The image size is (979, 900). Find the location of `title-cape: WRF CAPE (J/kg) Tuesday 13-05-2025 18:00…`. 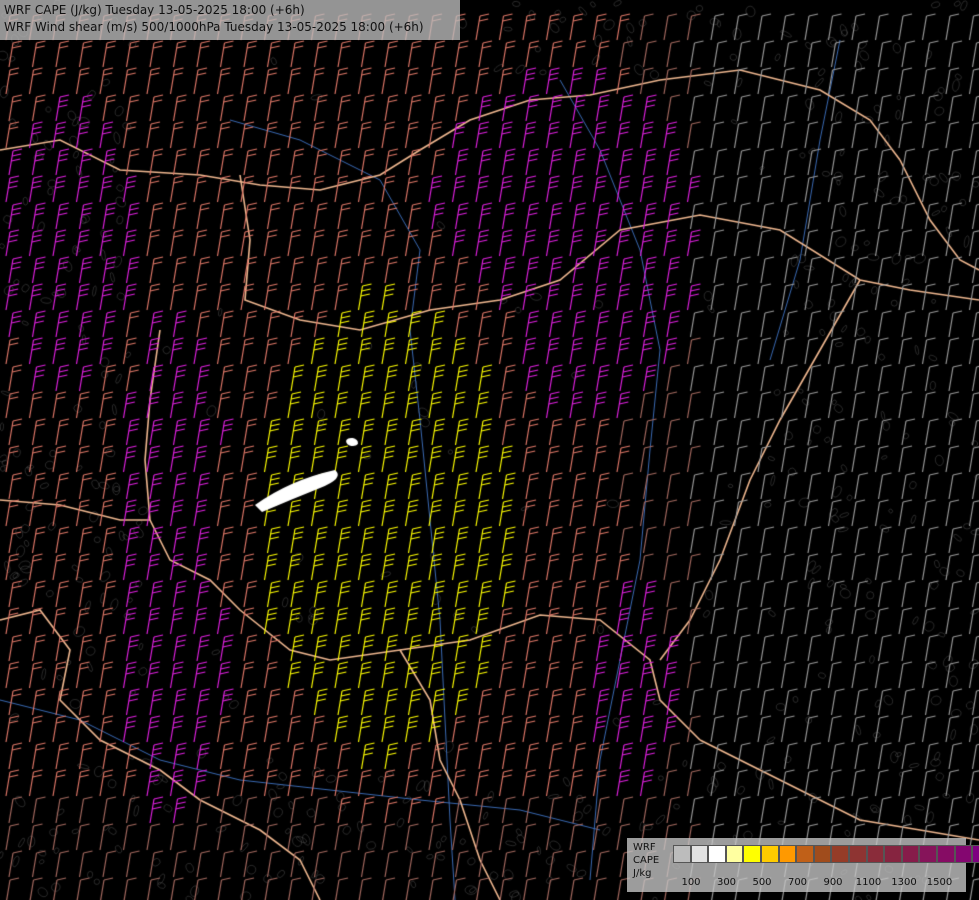

title-cape: WRF CAPE (J/kg) Tuesday 13-05-2025 18:00… is located at coordinates (154, 10).